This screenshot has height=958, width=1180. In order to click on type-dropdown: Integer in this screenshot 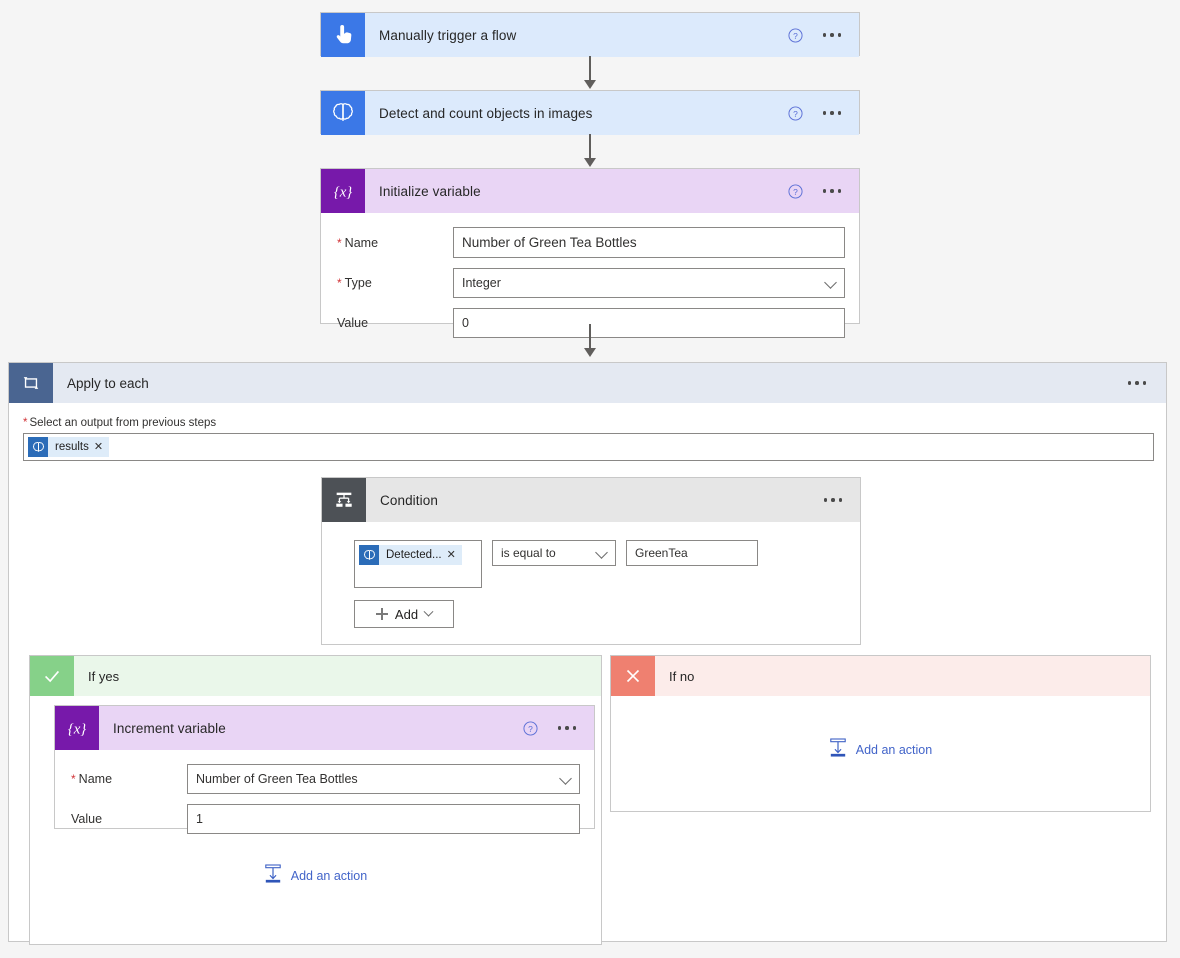, I will do `click(649, 283)`.